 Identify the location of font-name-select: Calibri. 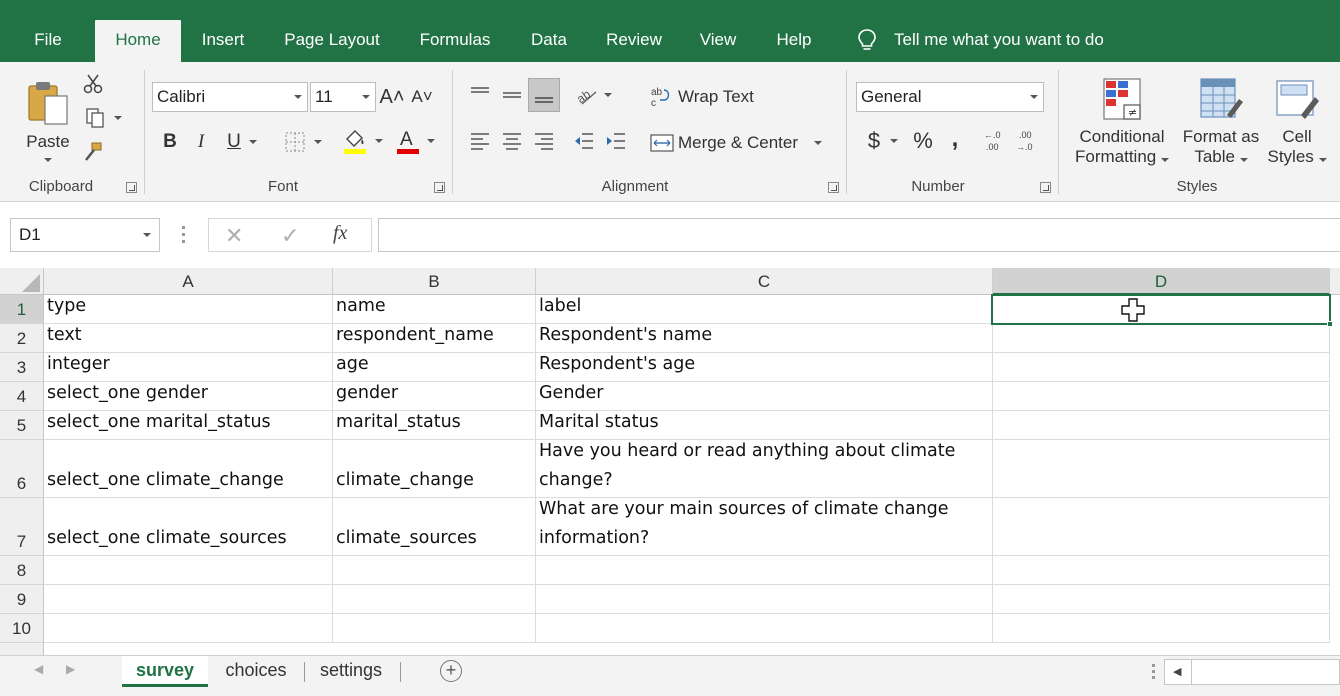
(230, 97).